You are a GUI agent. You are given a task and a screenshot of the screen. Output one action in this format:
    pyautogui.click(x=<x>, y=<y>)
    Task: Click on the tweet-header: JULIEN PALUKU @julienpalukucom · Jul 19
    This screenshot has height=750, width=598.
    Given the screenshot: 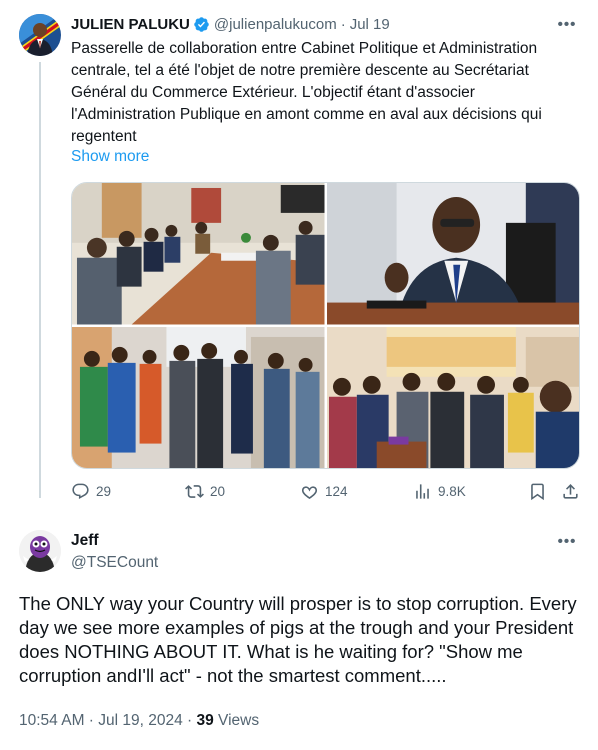 What is the action you would take?
    pyautogui.click(x=324, y=24)
    